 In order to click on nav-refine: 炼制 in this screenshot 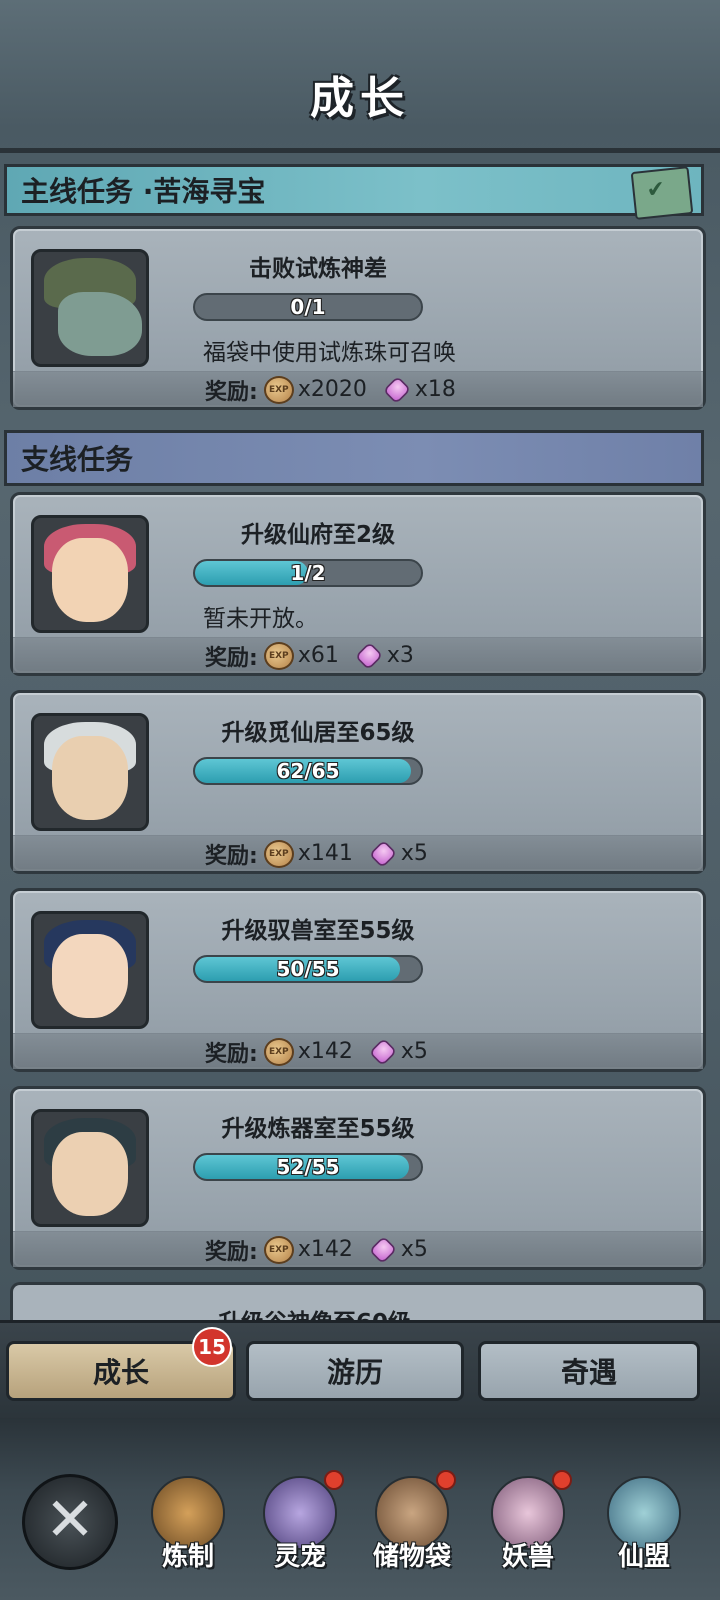, I will do `click(188, 1531)`.